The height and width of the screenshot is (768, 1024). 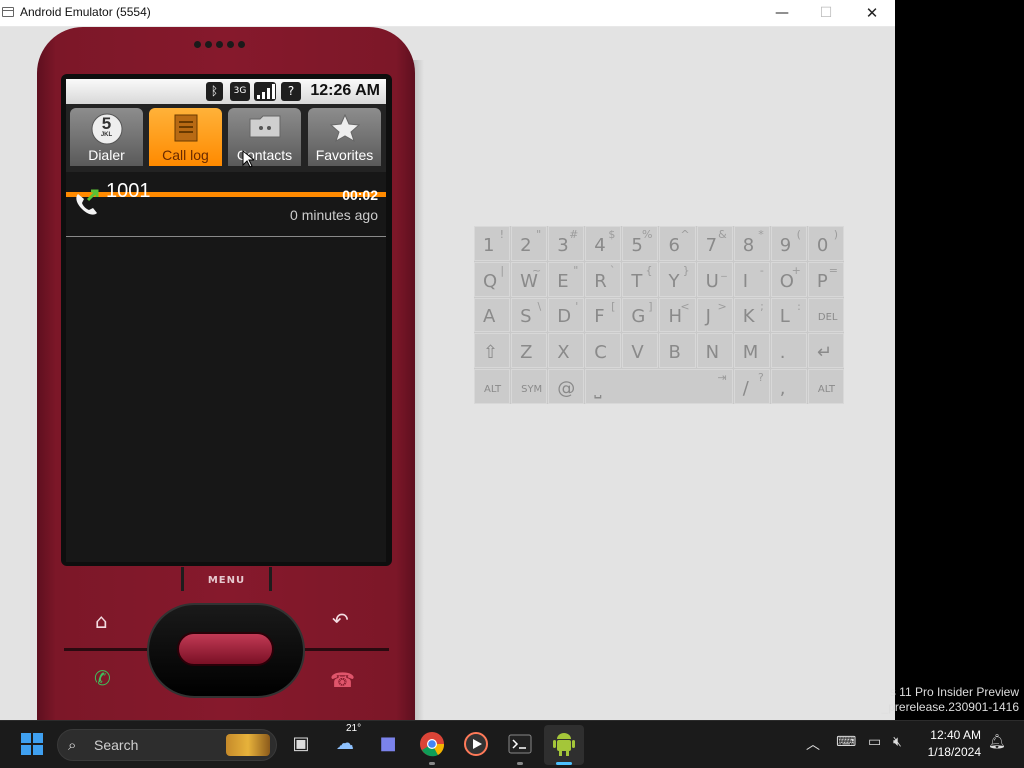 What do you see at coordinates (640, 279) in the screenshot?
I see `key-t: T{` at bounding box center [640, 279].